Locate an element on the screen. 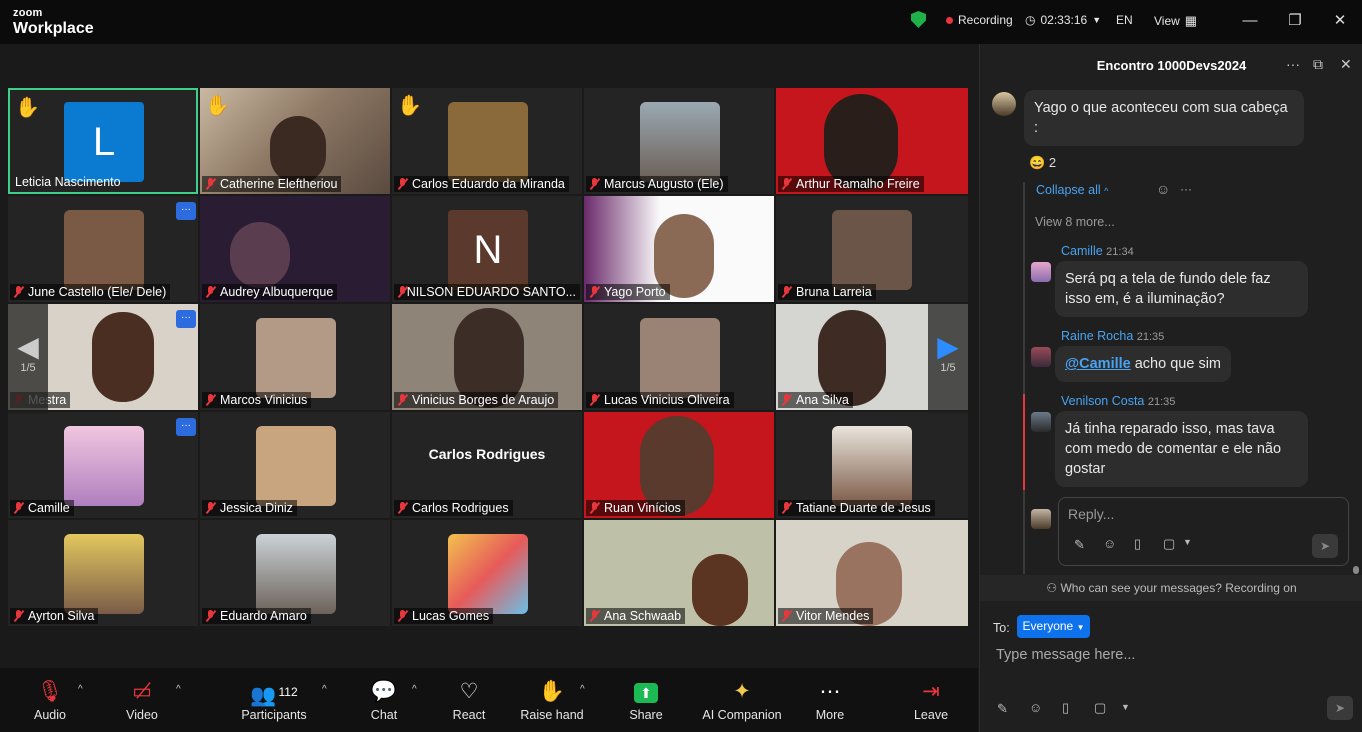 The width and height of the screenshot is (1362, 732). recording-indicator: Recording is located at coordinates (979, 20).